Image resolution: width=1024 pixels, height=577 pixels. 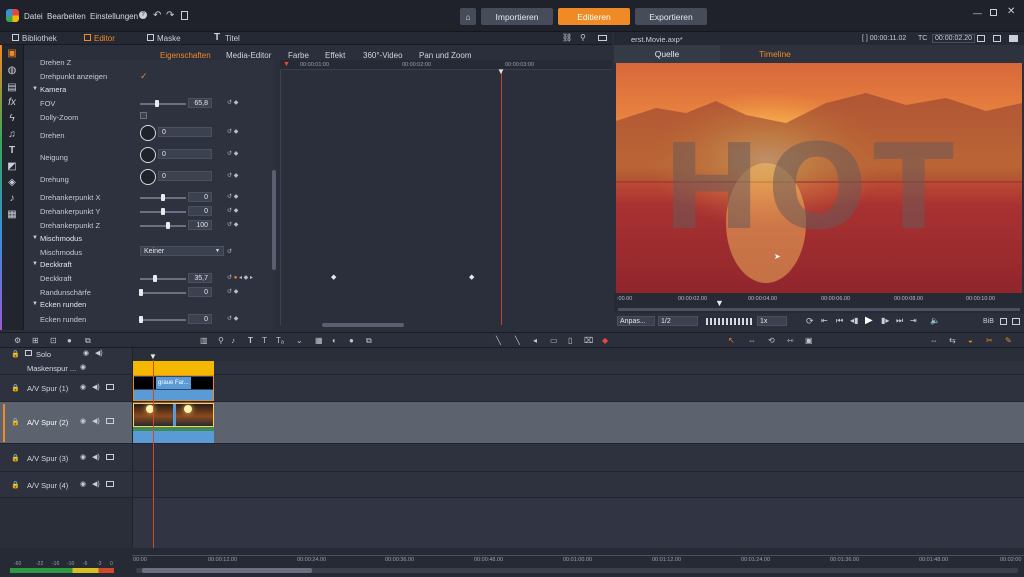 I want to click on tab-media-editor: Media-Editor, so click(x=248, y=55).